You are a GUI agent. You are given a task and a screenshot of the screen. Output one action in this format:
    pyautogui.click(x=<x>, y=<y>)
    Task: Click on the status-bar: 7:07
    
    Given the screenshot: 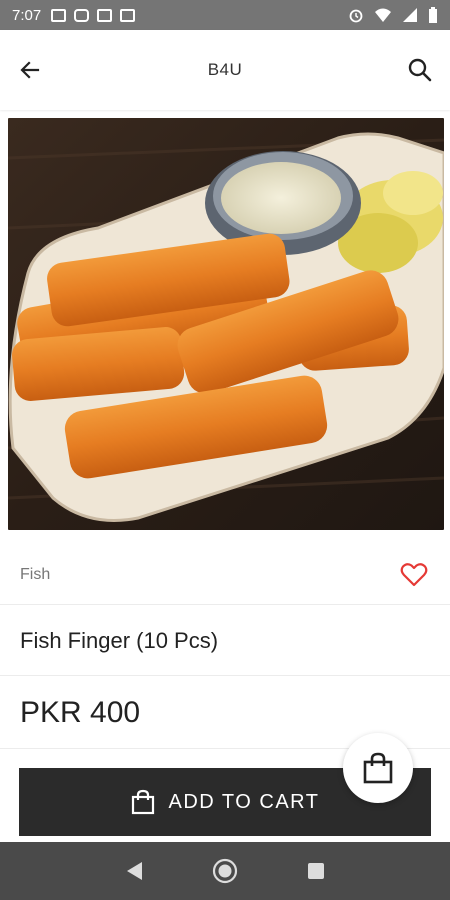 What is the action you would take?
    pyautogui.click(x=225, y=15)
    